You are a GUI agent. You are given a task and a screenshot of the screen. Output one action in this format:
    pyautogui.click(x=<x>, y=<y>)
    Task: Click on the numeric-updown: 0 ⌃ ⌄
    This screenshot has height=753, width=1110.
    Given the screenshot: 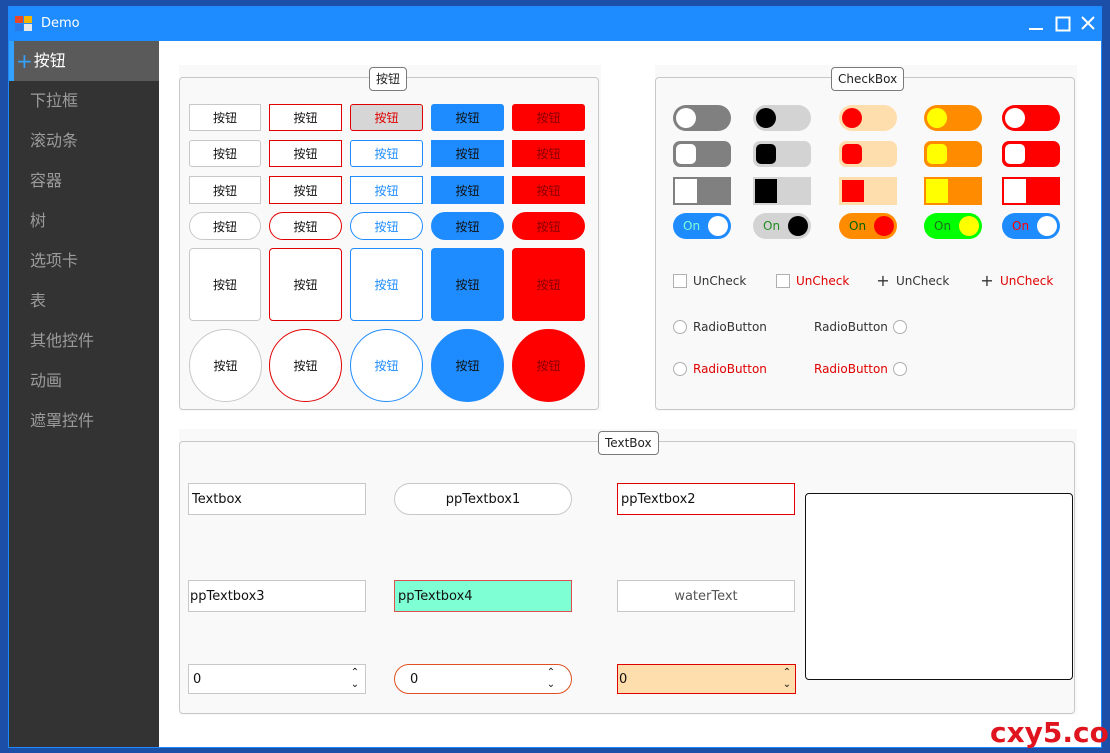 What is the action you would take?
    pyautogui.click(x=277, y=679)
    